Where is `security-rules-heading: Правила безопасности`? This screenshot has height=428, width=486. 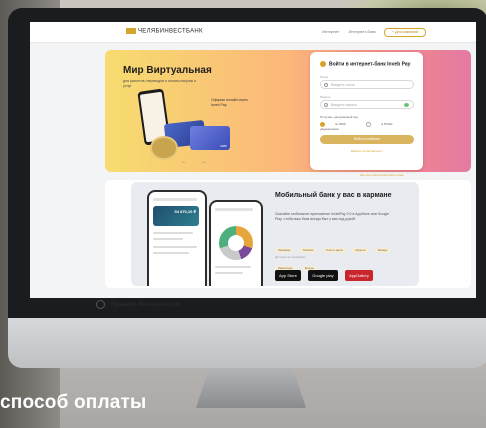 security-rules-heading: Правила безопасности is located at coordinates (138, 304).